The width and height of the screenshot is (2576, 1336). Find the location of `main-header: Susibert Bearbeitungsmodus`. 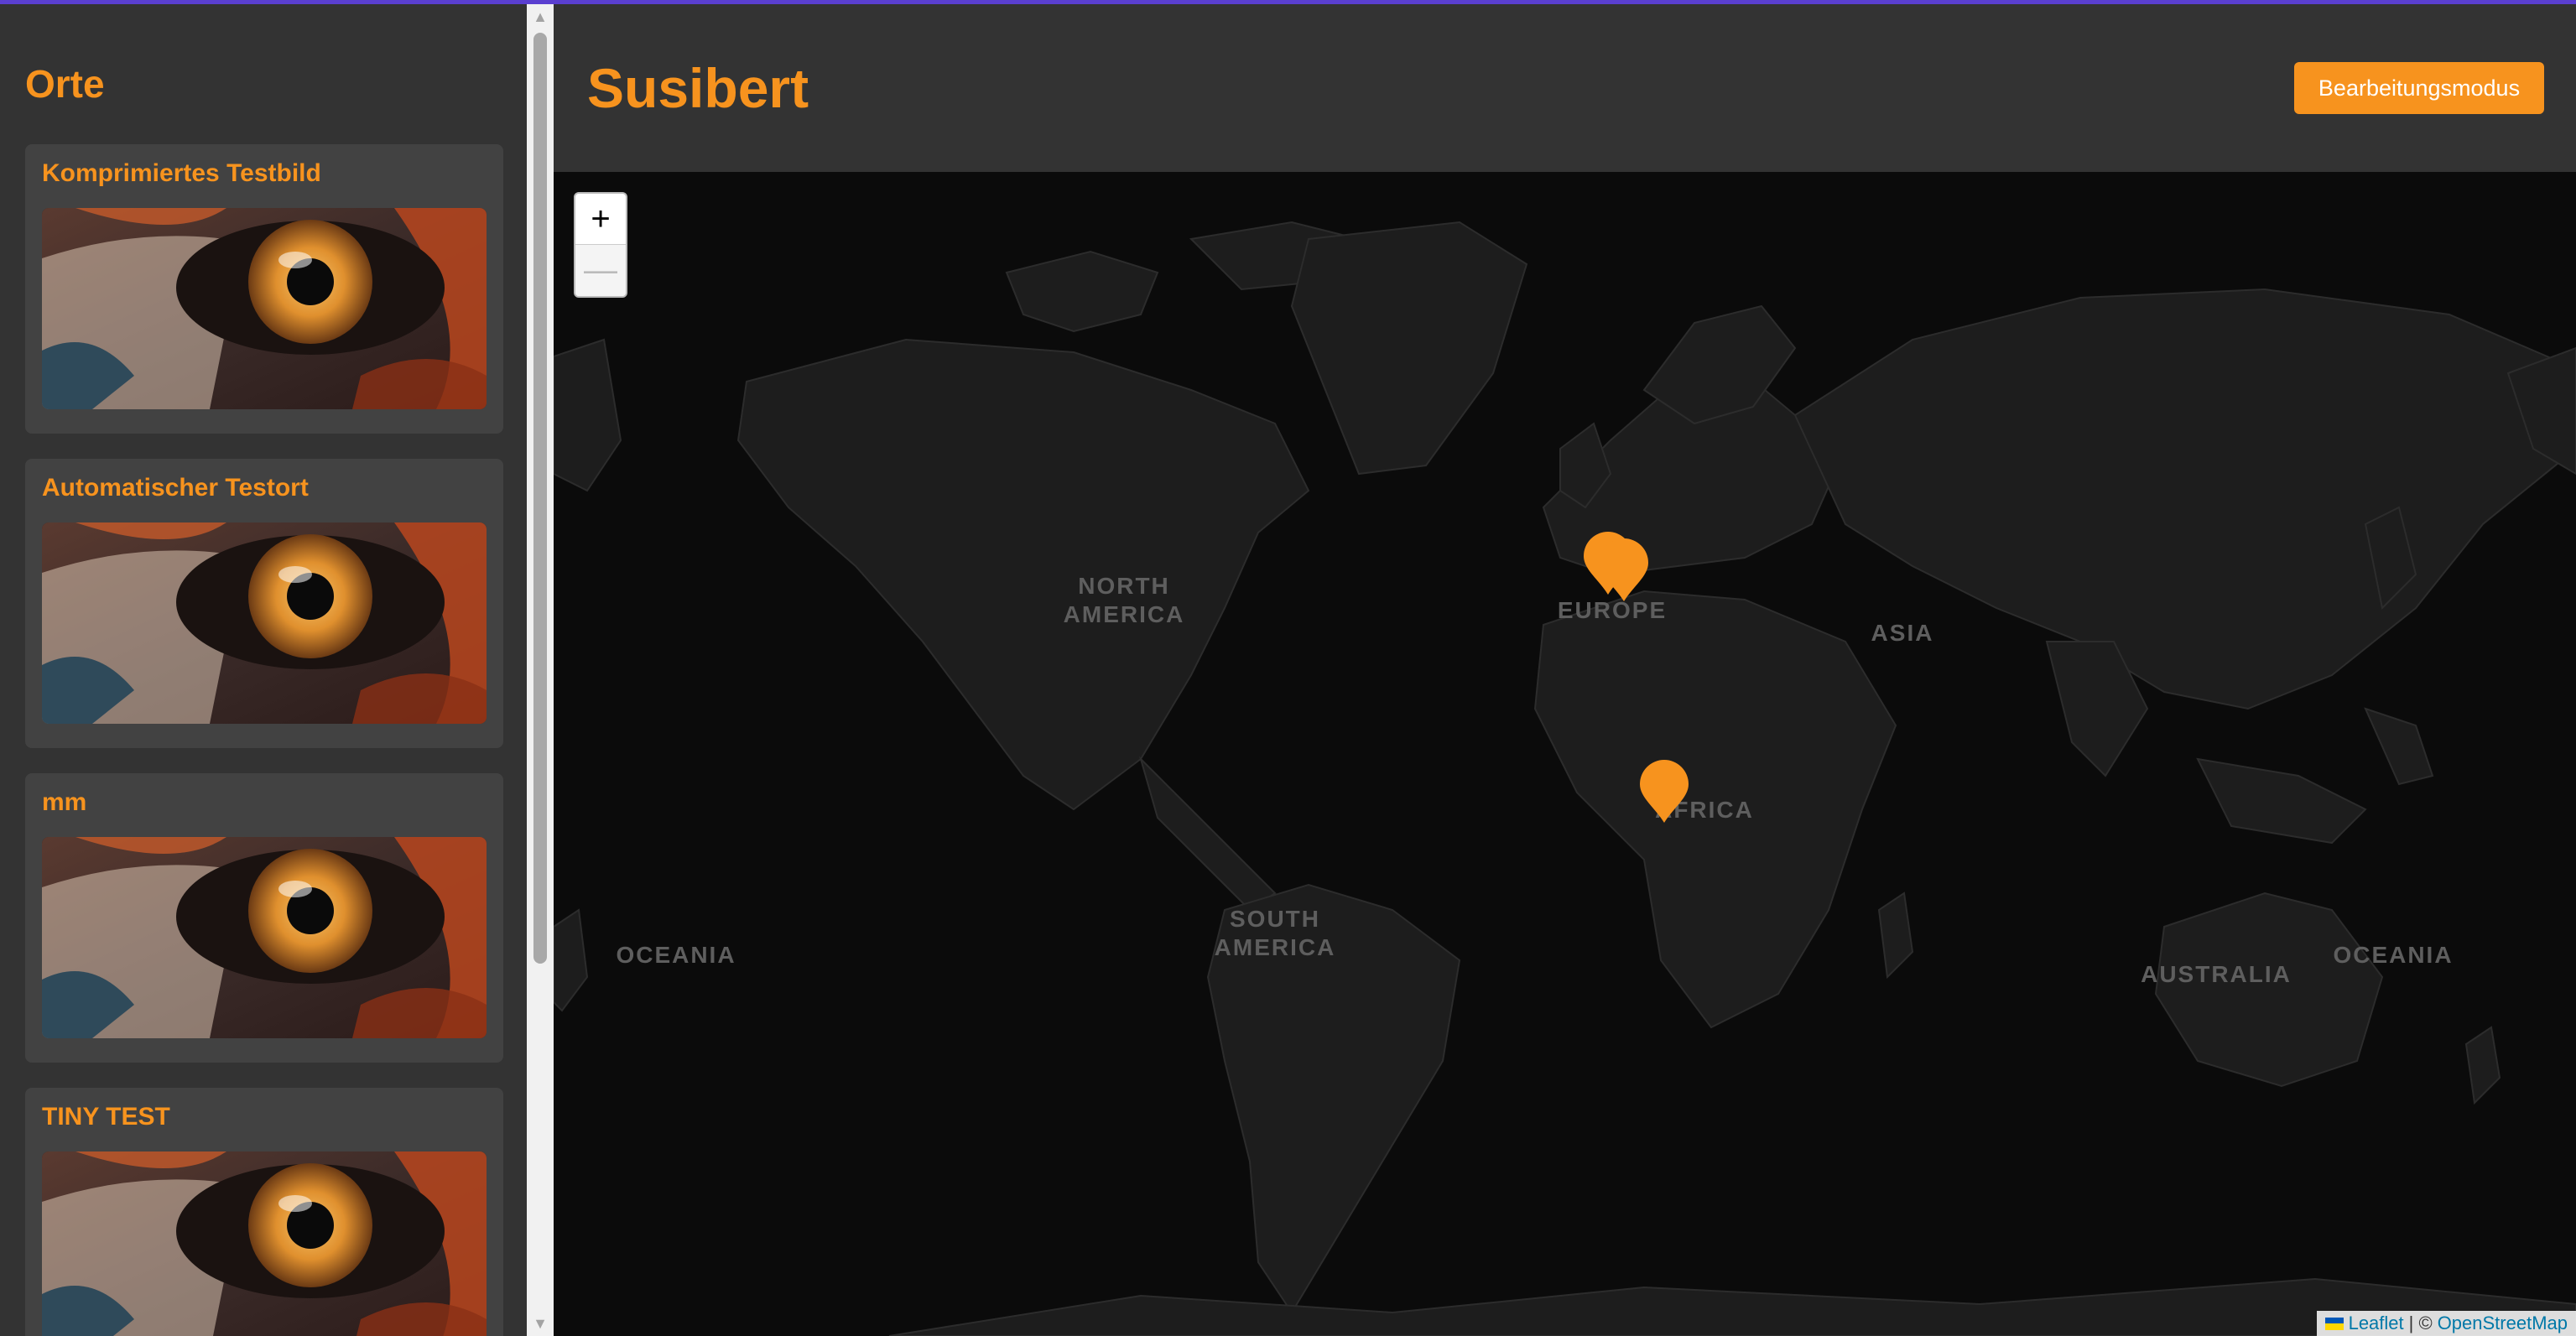

main-header: Susibert Bearbeitungsmodus is located at coordinates (1565, 88).